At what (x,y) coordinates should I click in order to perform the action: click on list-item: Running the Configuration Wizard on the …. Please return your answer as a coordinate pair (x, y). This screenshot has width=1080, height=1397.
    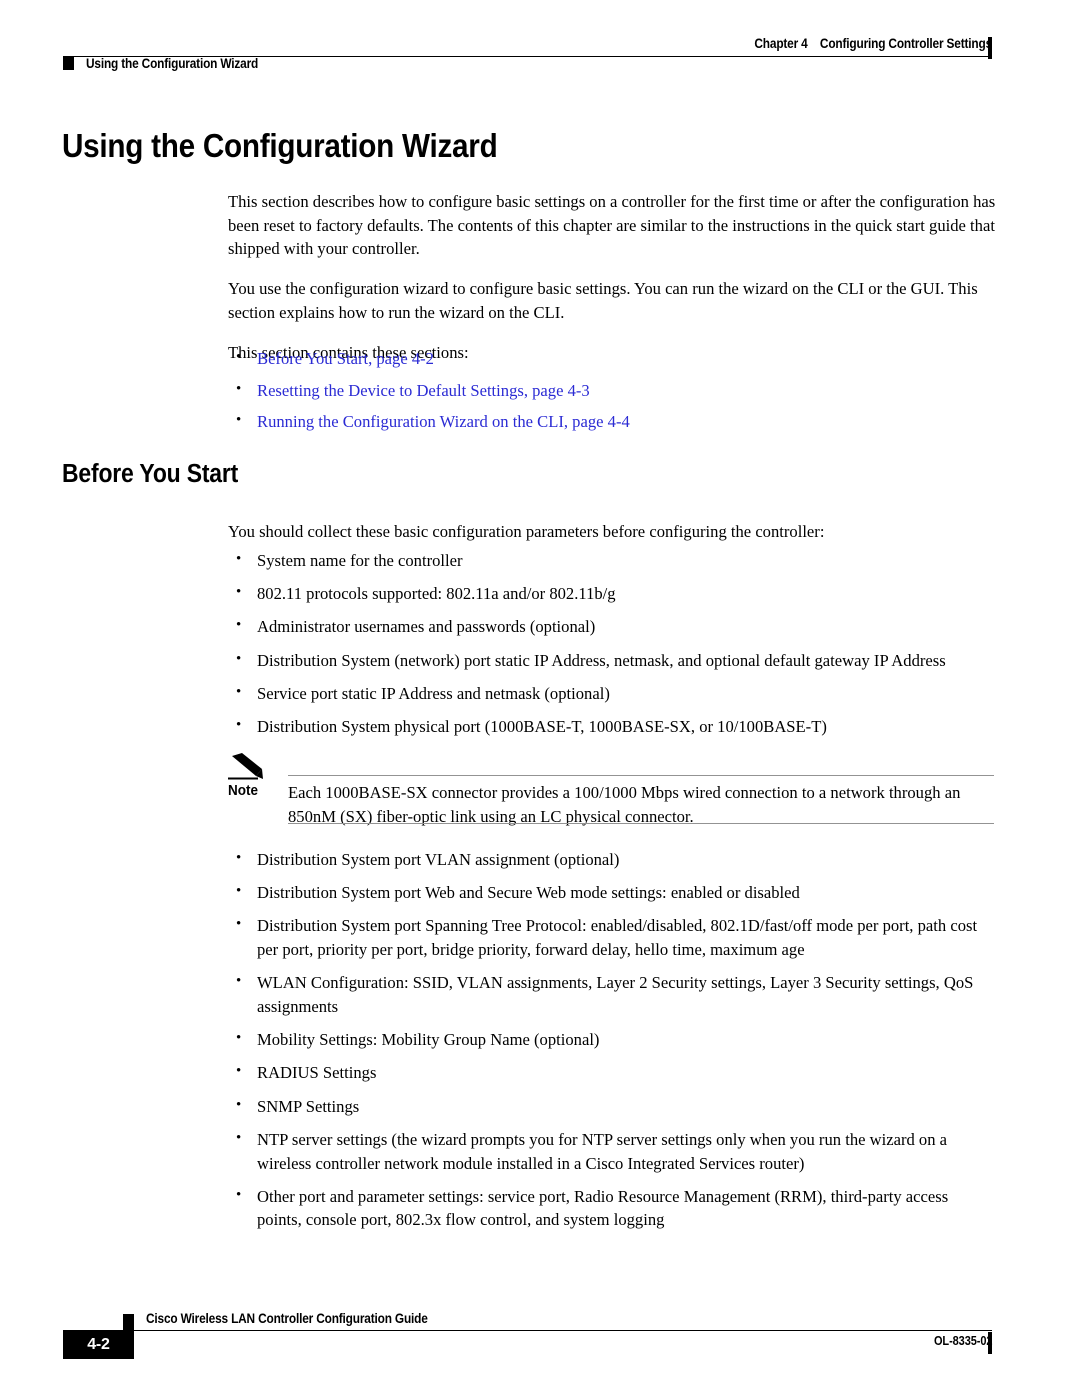
    Looking at the image, I should click on (612, 421).